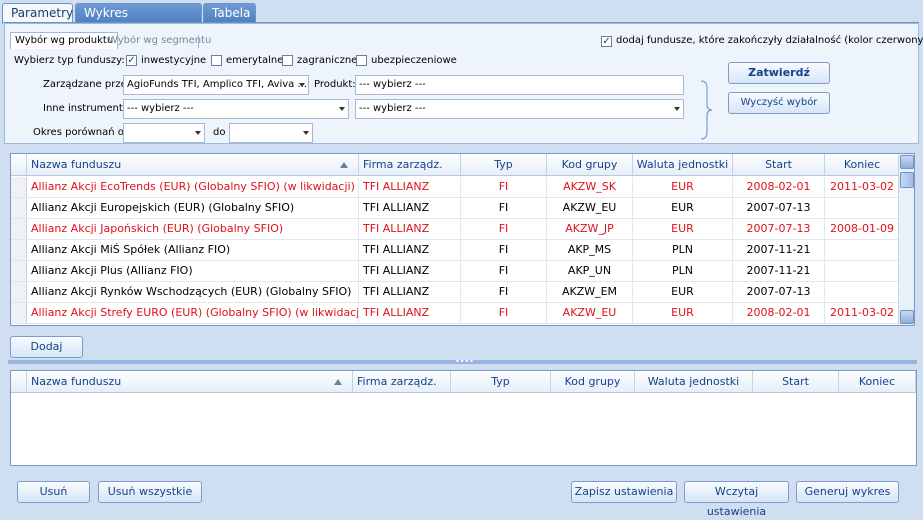 The image size is (923, 520). Describe the element at coordinates (229, 13) in the screenshot. I see `tab-tabela: Tabela` at that location.